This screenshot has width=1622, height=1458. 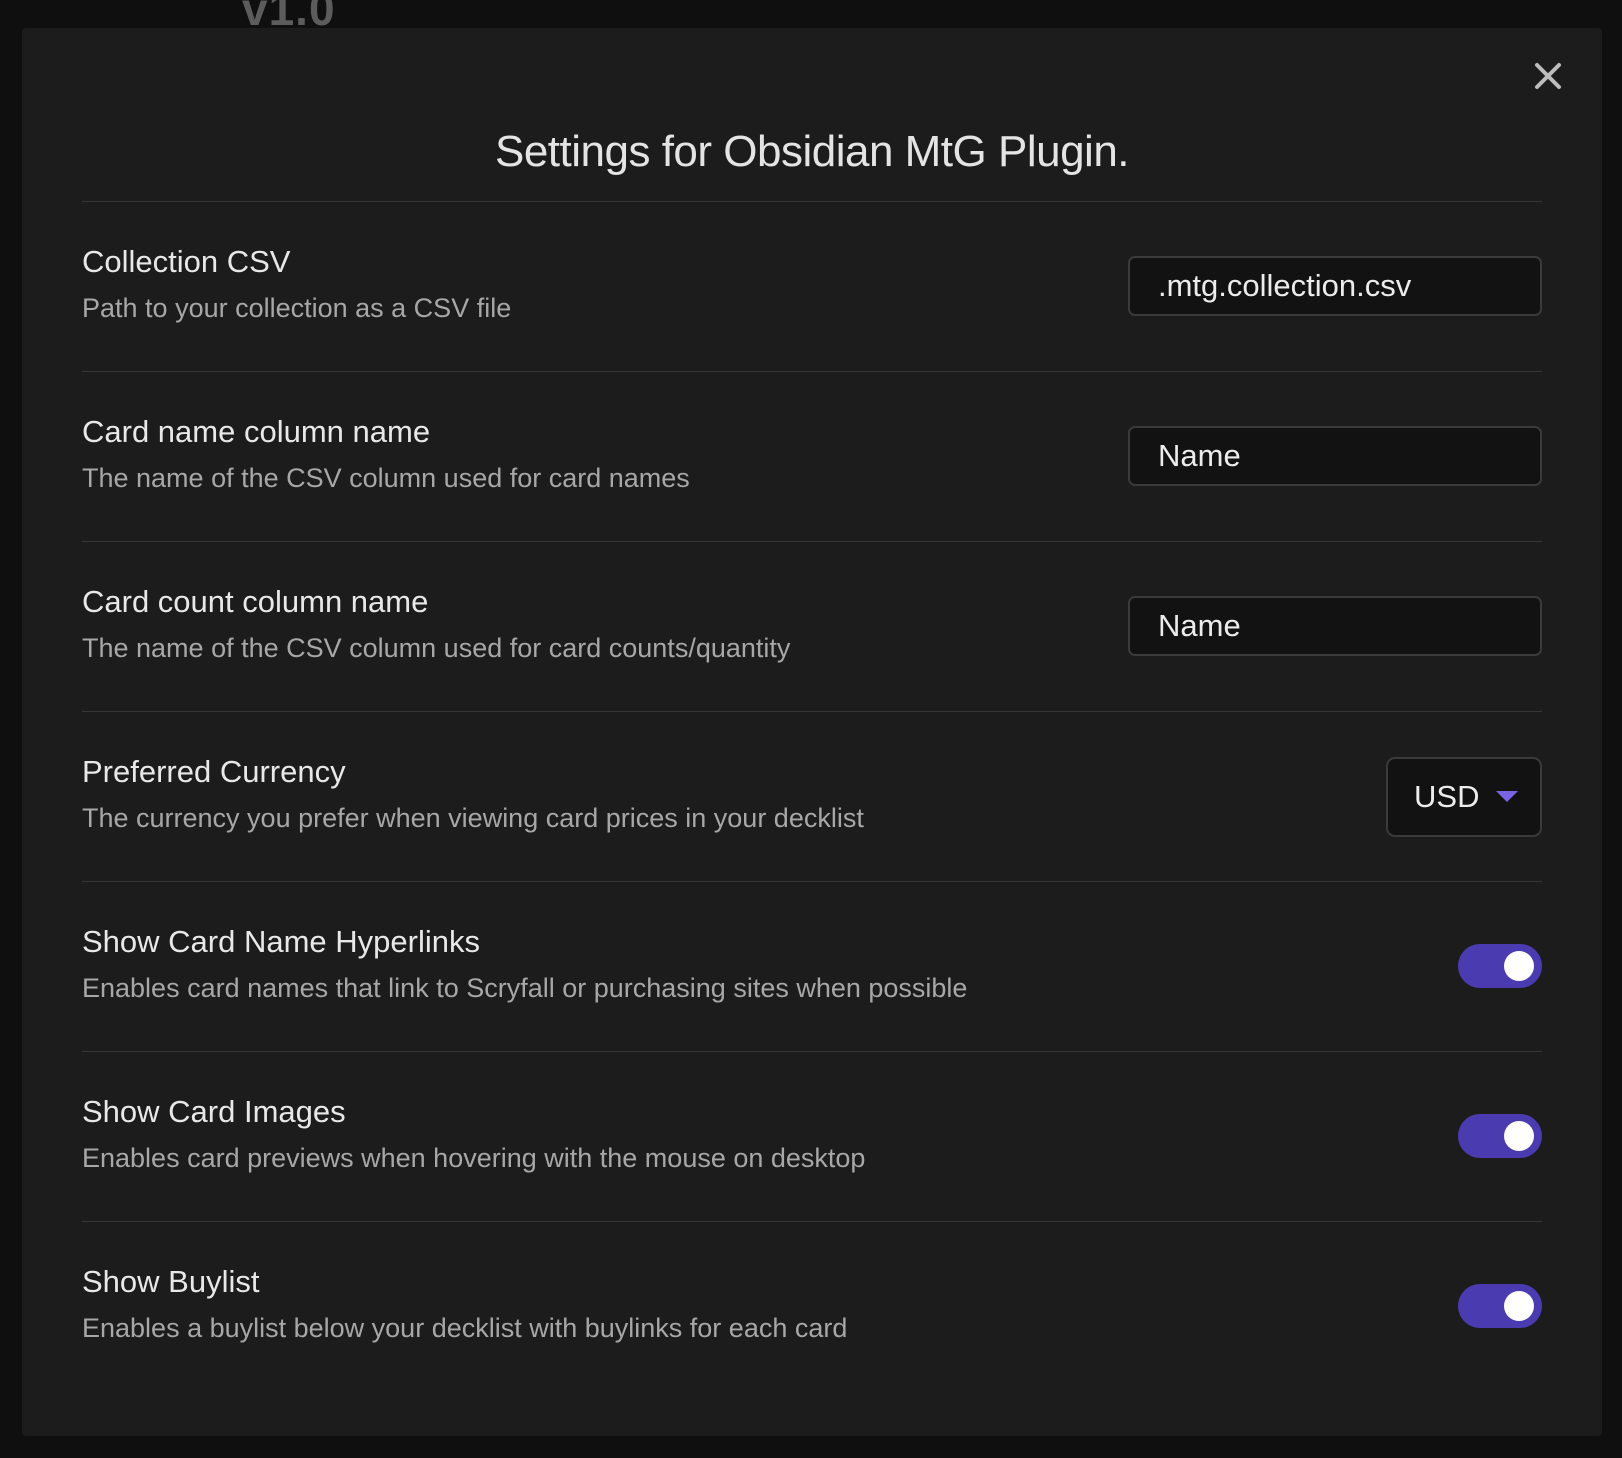 What do you see at coordinates (1335, 286) in the screenshot?
I see `collection-csv-input` at bounding box center [1335, 286].